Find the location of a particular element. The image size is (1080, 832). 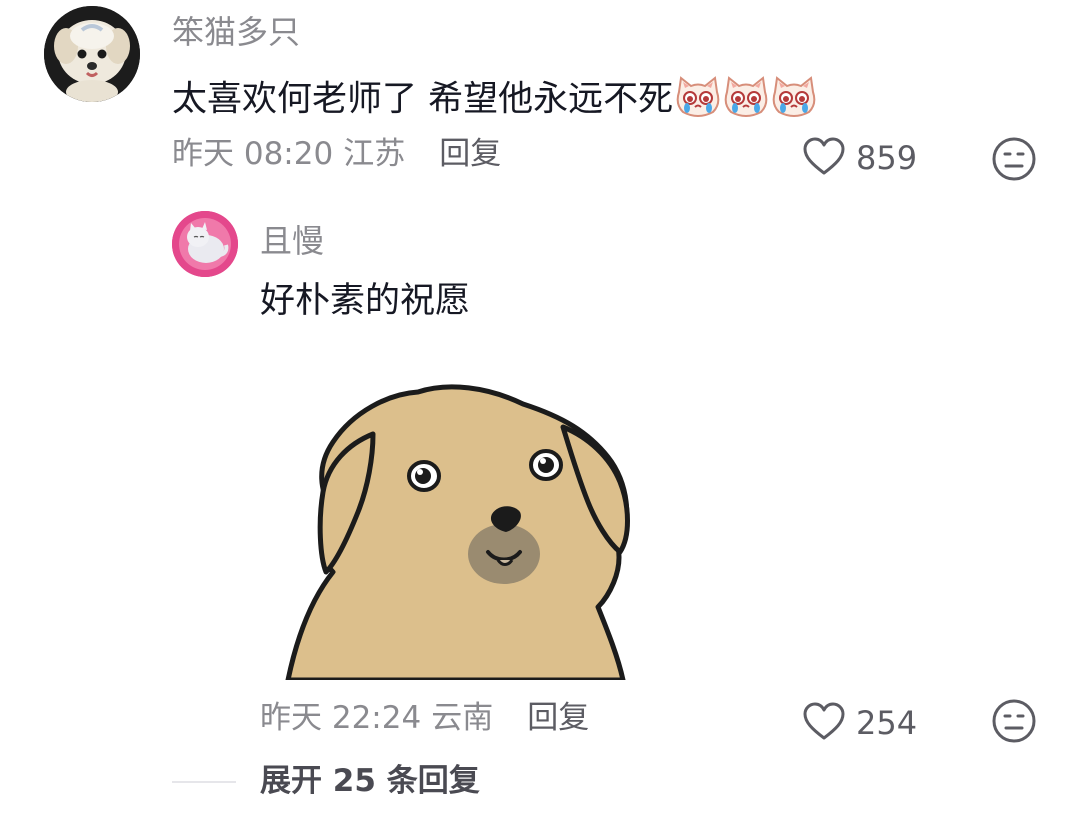

reply-meta: 昨天 22:24 云南 回复 is located at coordinates (424, 718).